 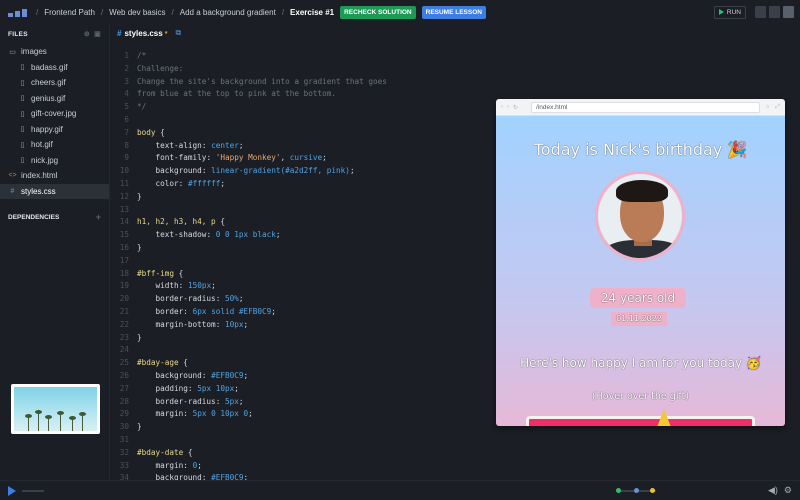 What do you see at coordinates (126, 55) in the screenshot?
I see `line-number: 1` at bounding box center [126, 55].